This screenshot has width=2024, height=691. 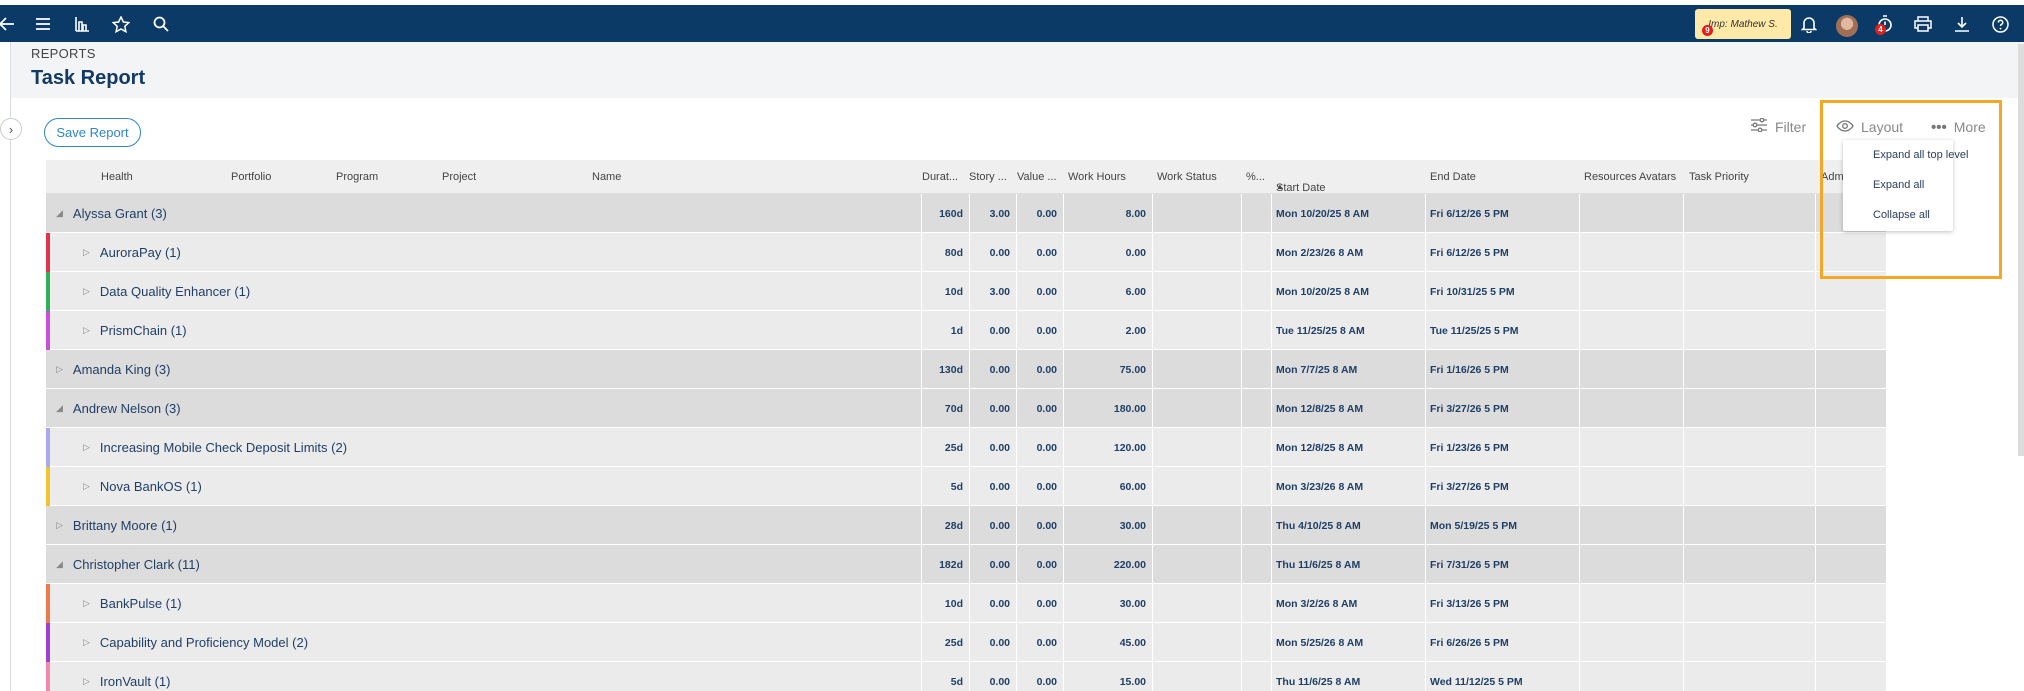 I want to click on work-hours-cell: 180.00, so click(x=1108, y=408).